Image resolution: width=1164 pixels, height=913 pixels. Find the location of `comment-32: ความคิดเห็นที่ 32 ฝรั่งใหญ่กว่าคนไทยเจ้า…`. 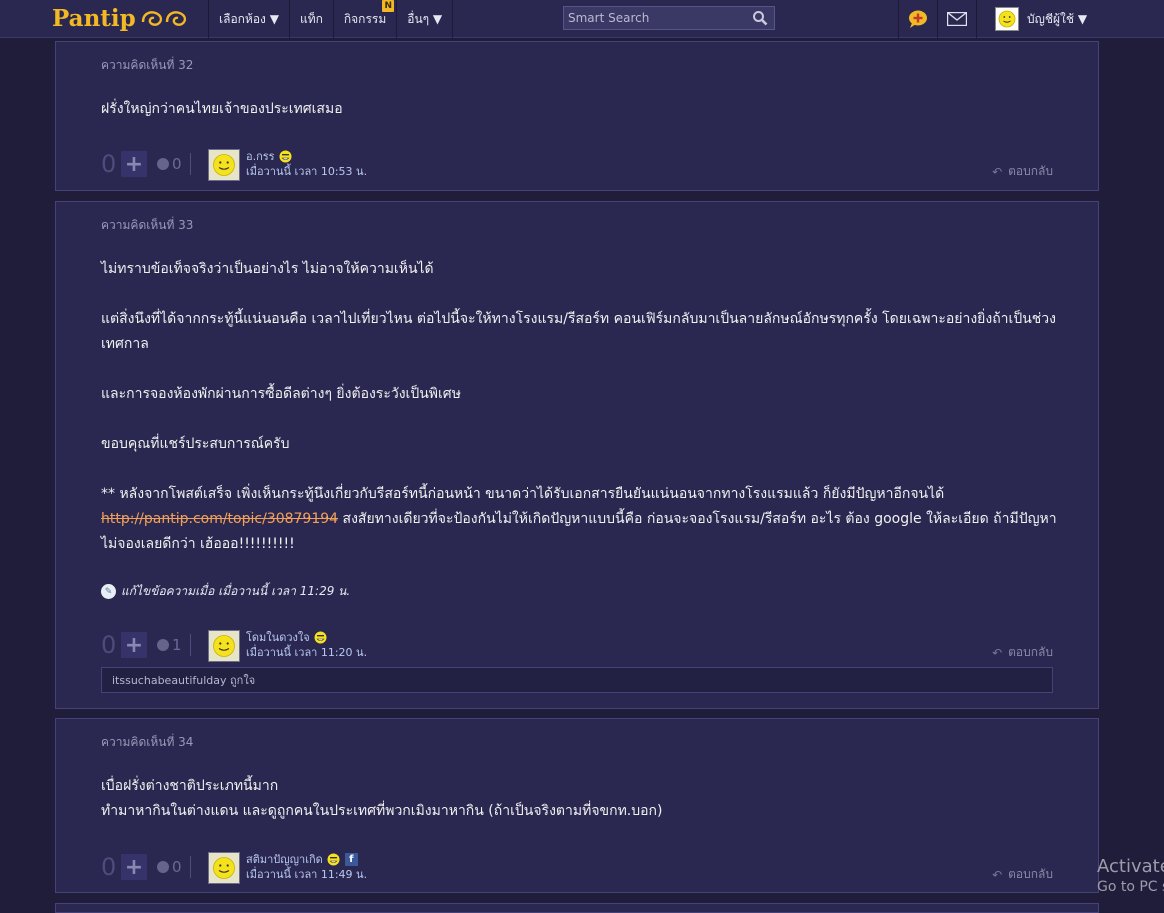

comment-32: ความคิดเห็นที่ 32 ฝรั่งใหญ่กว่าคนไทยเจ้า… is located at coordinates (577, 116).